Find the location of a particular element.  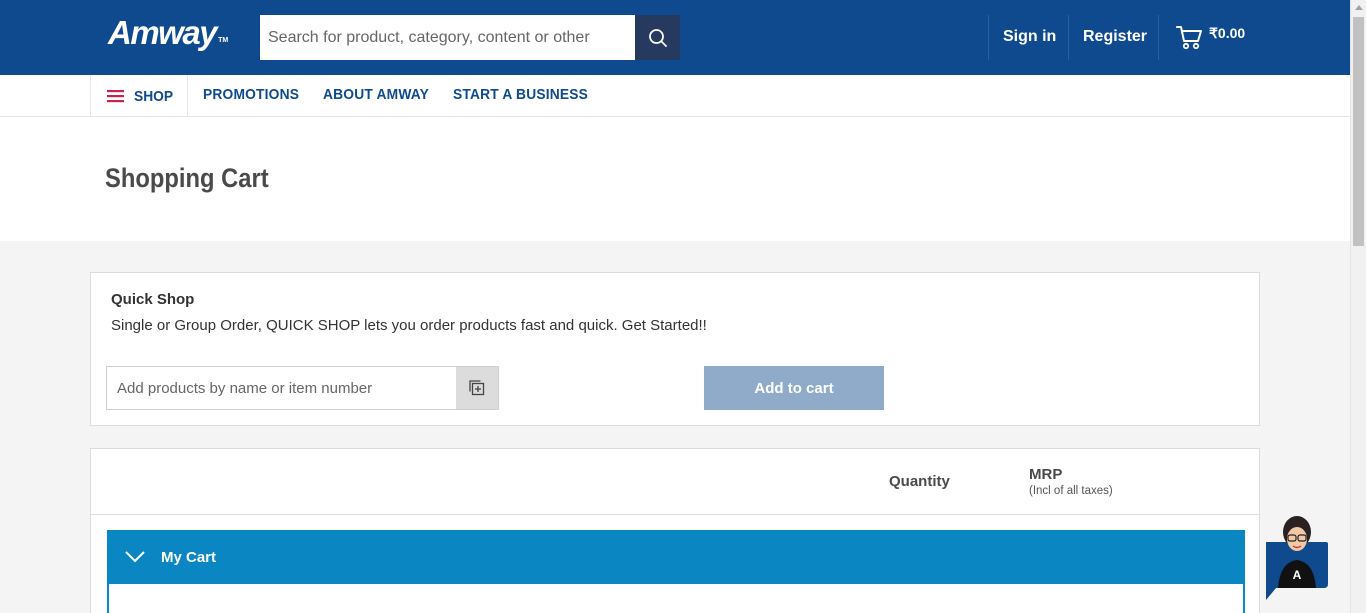

top-header: AmwayTM Sign in Register ₹0.00 is located at coordinates (675, 37).